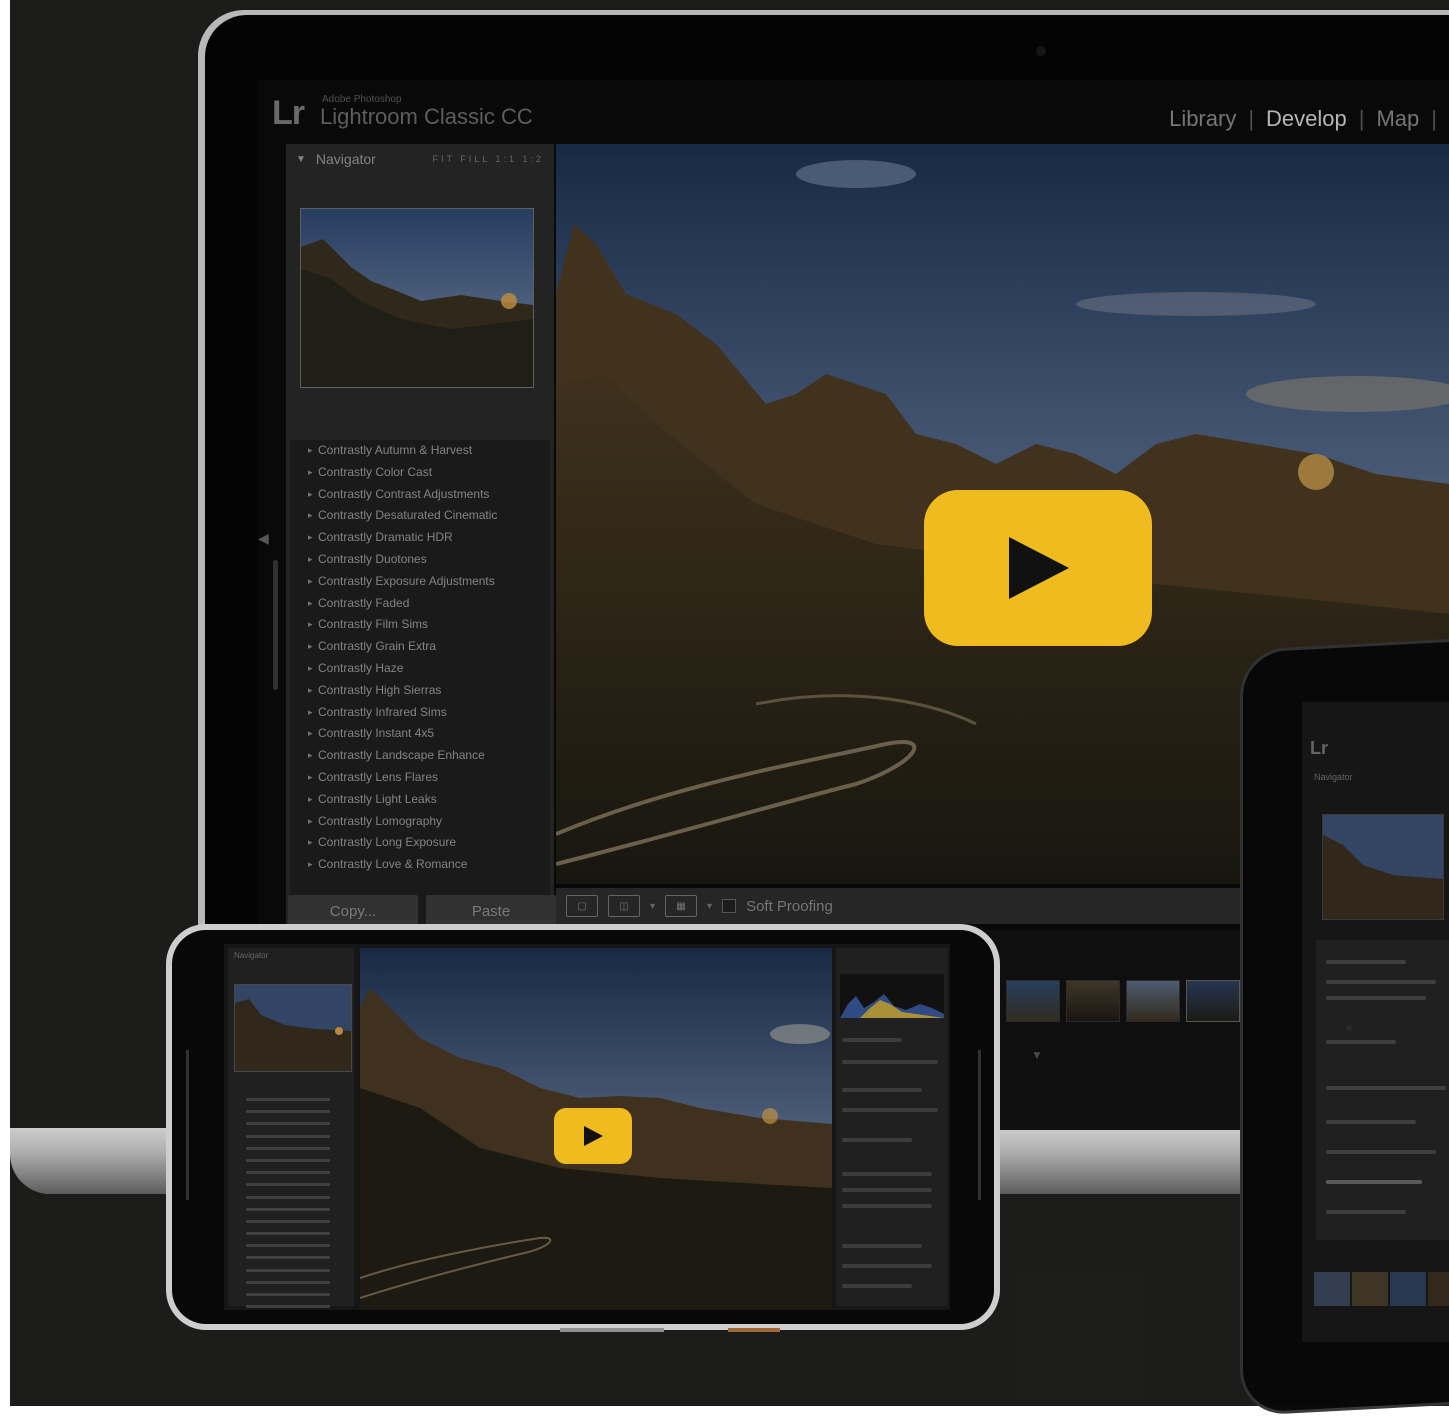  What do you see at coordinates (275, 625) in the screenshot?
I see `panel-scrollbar` at bounding box center [275, 625].